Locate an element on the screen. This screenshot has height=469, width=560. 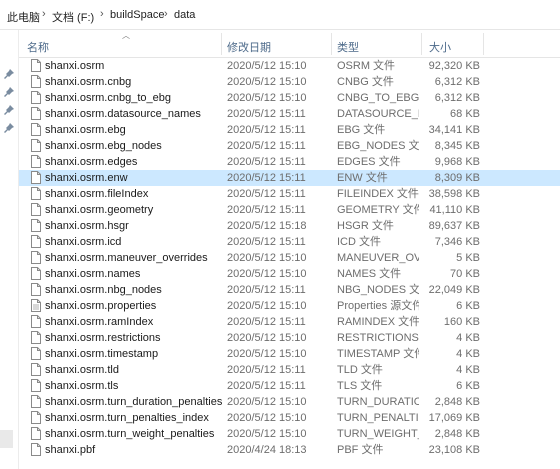
file-name: shanxi.osrm.icd is located at coordinates (83, 242).